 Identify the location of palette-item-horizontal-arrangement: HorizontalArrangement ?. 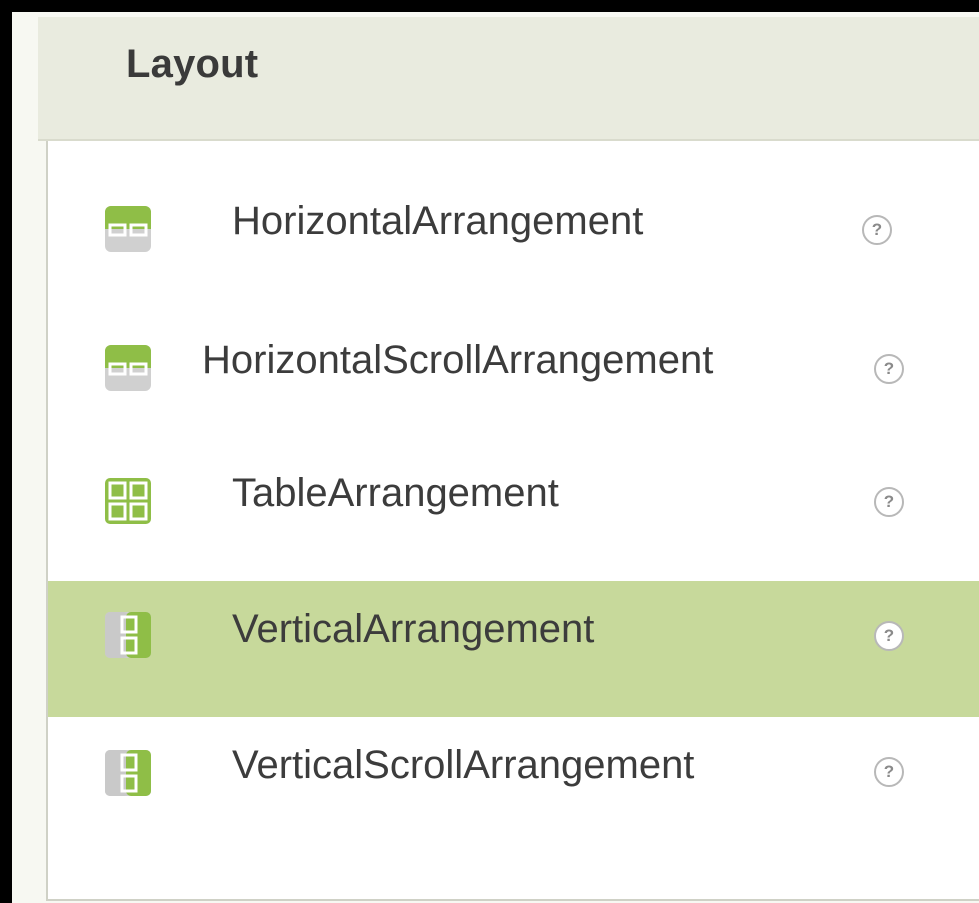
(513, 227).